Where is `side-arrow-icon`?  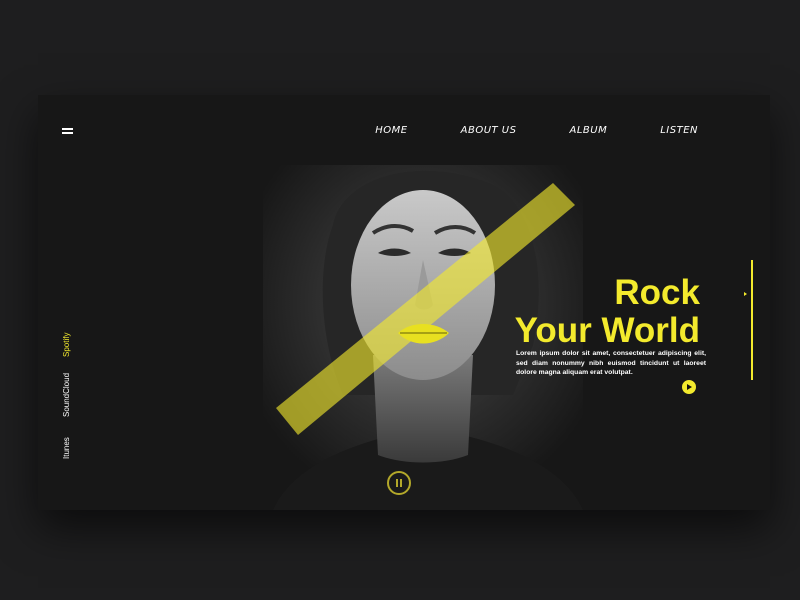 side-arrow-icon is located at coordinates (745, 294).